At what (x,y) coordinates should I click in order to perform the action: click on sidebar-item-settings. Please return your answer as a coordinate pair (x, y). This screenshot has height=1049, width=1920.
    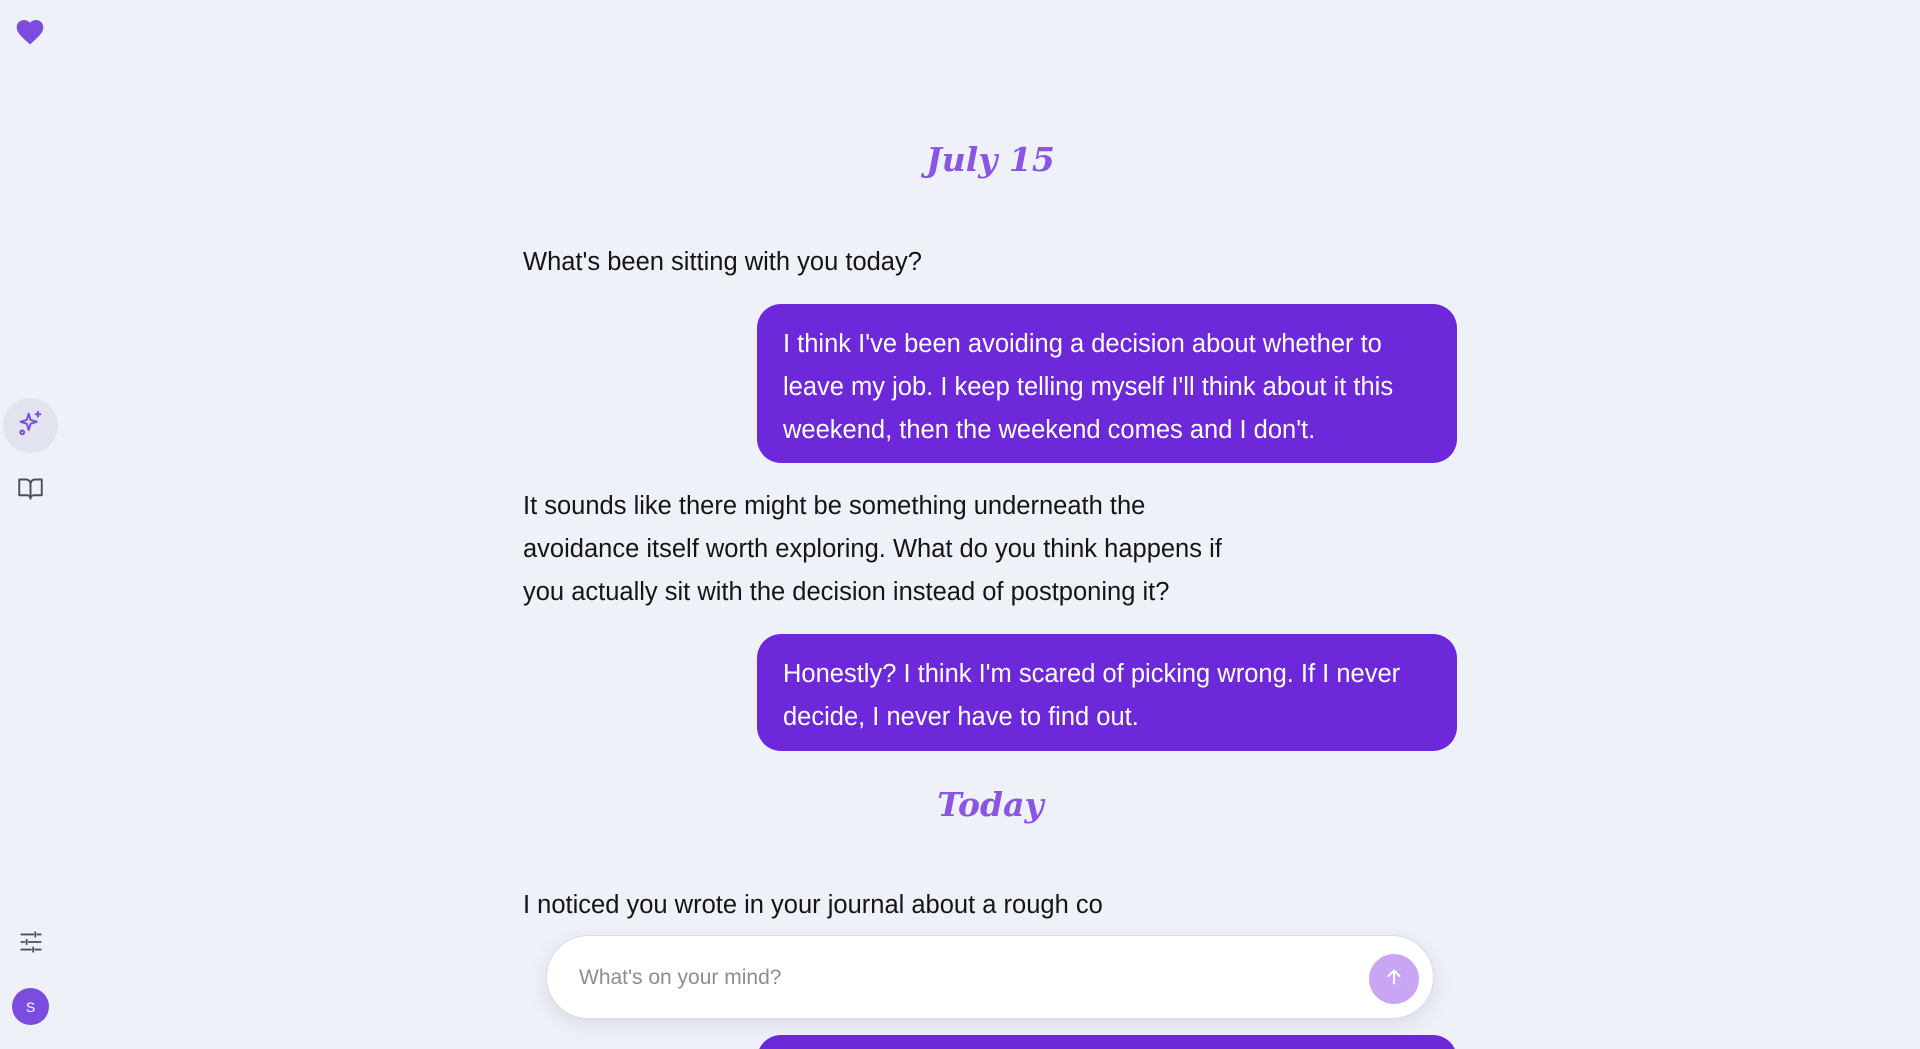
    Looking at the image, I should click on (30, 944).